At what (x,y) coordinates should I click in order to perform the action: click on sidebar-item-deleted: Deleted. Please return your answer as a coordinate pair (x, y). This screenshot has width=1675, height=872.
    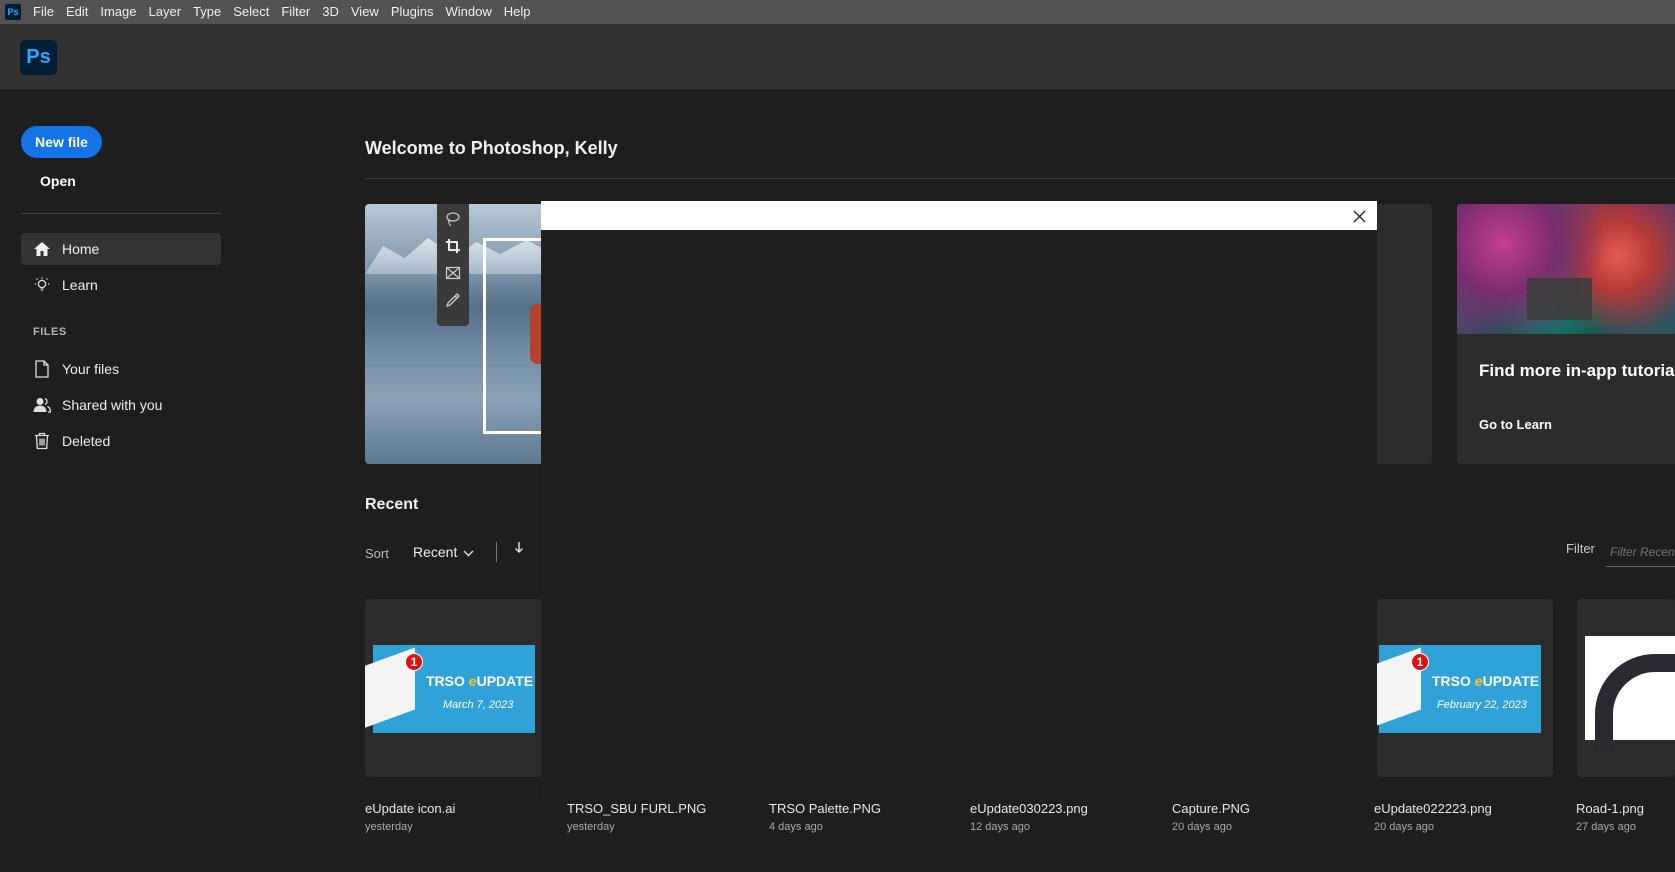
    Looking at the image, I should click on (121, 441).